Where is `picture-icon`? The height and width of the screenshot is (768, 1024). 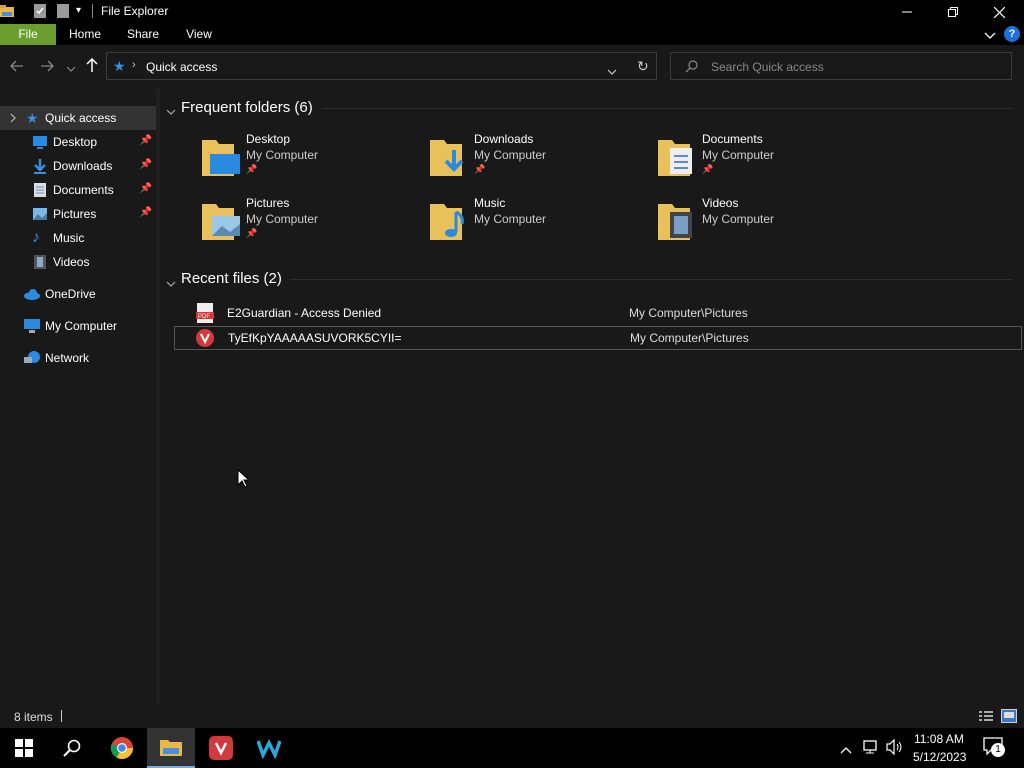
picture-icon is located at coordinates (40, 214).